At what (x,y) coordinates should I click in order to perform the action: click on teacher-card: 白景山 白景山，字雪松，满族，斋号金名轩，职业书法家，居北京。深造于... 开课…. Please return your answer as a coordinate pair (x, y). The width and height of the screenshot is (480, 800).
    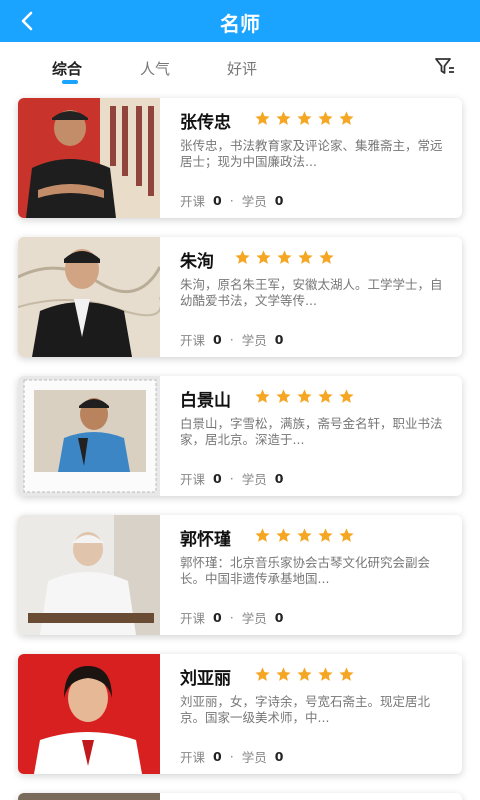
    Looking at the image, I should click on (240, 436).